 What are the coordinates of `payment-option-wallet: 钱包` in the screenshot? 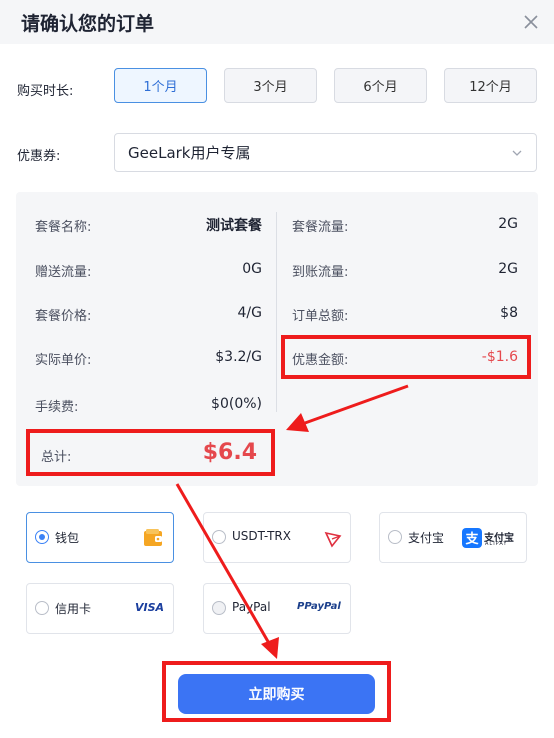 It's located at (100, 537).